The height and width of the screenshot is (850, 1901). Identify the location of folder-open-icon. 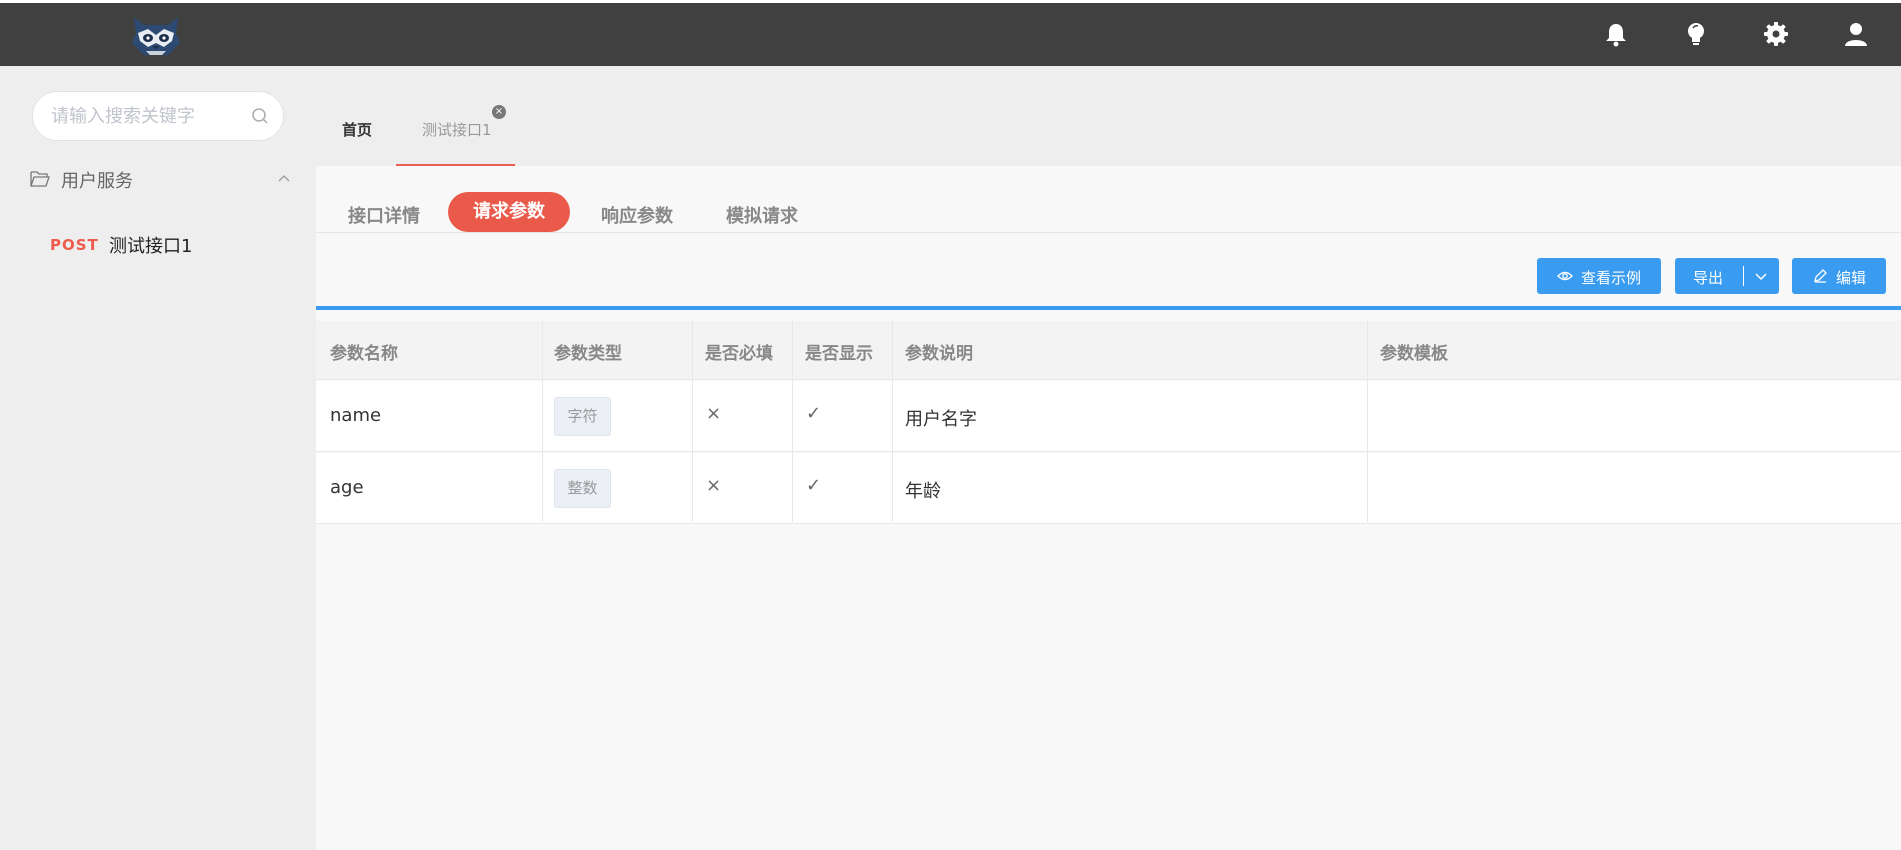
(40, 179).